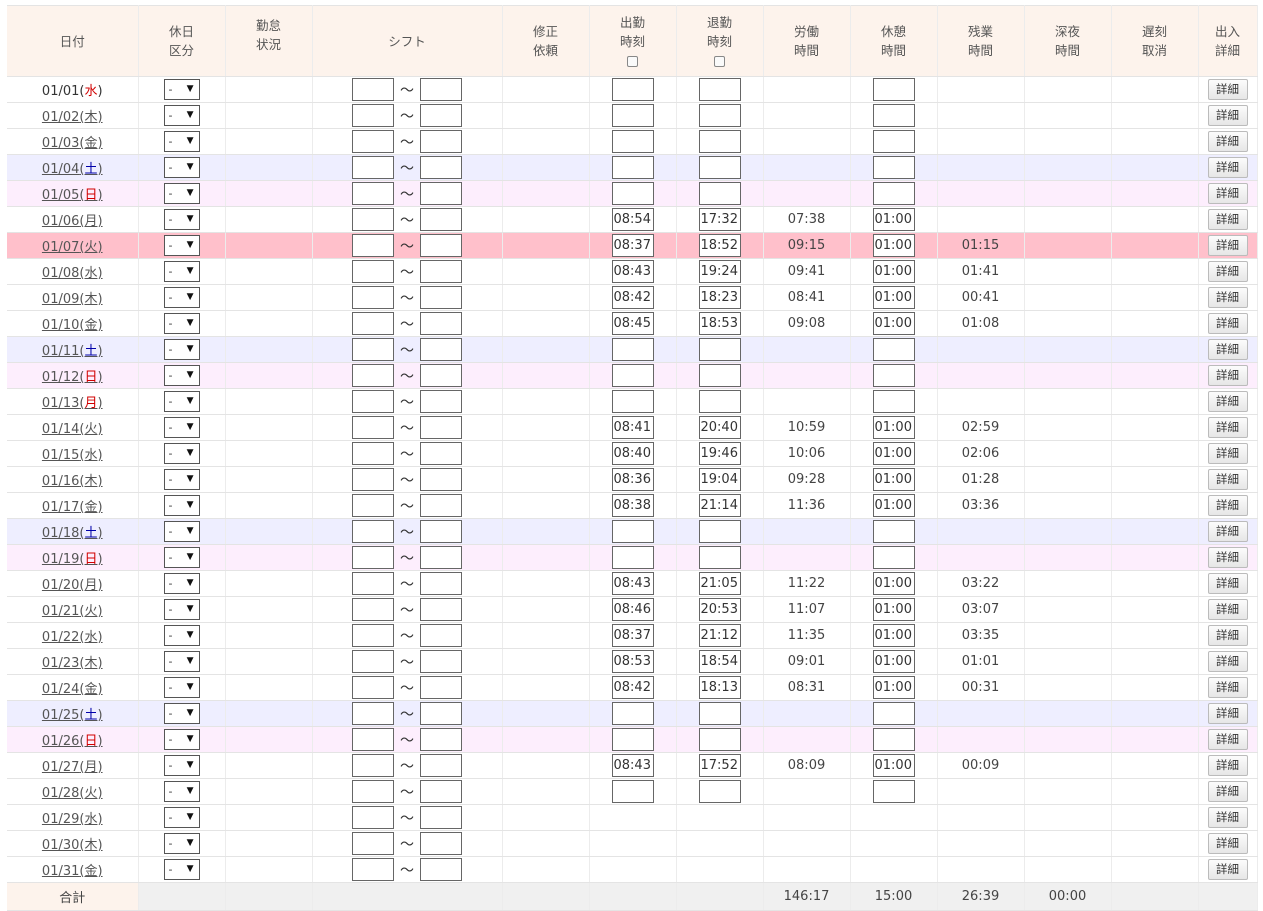 The width and height of the screenshot is (1263, 911). I want to click on date-link: 01/12(日), so click(72, 377).